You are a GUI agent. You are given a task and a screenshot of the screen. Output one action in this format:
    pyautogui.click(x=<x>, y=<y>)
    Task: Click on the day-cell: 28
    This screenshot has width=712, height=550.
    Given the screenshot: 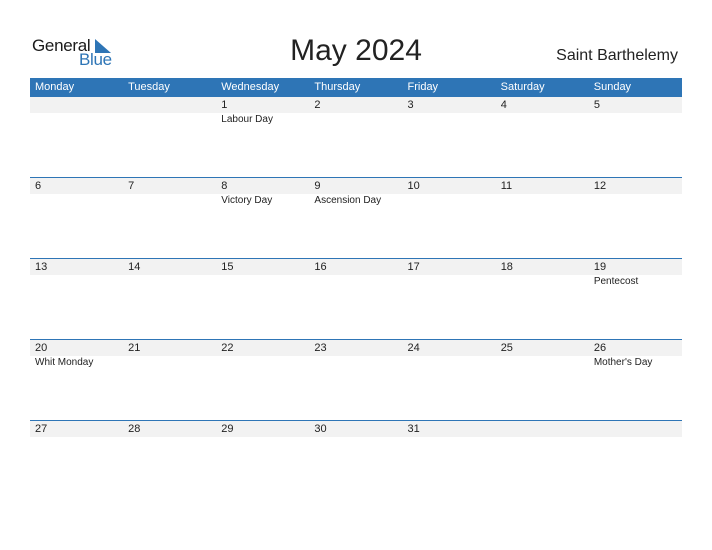 What is the action you would take?
    pyautogui.click(x=169, y=461)
    